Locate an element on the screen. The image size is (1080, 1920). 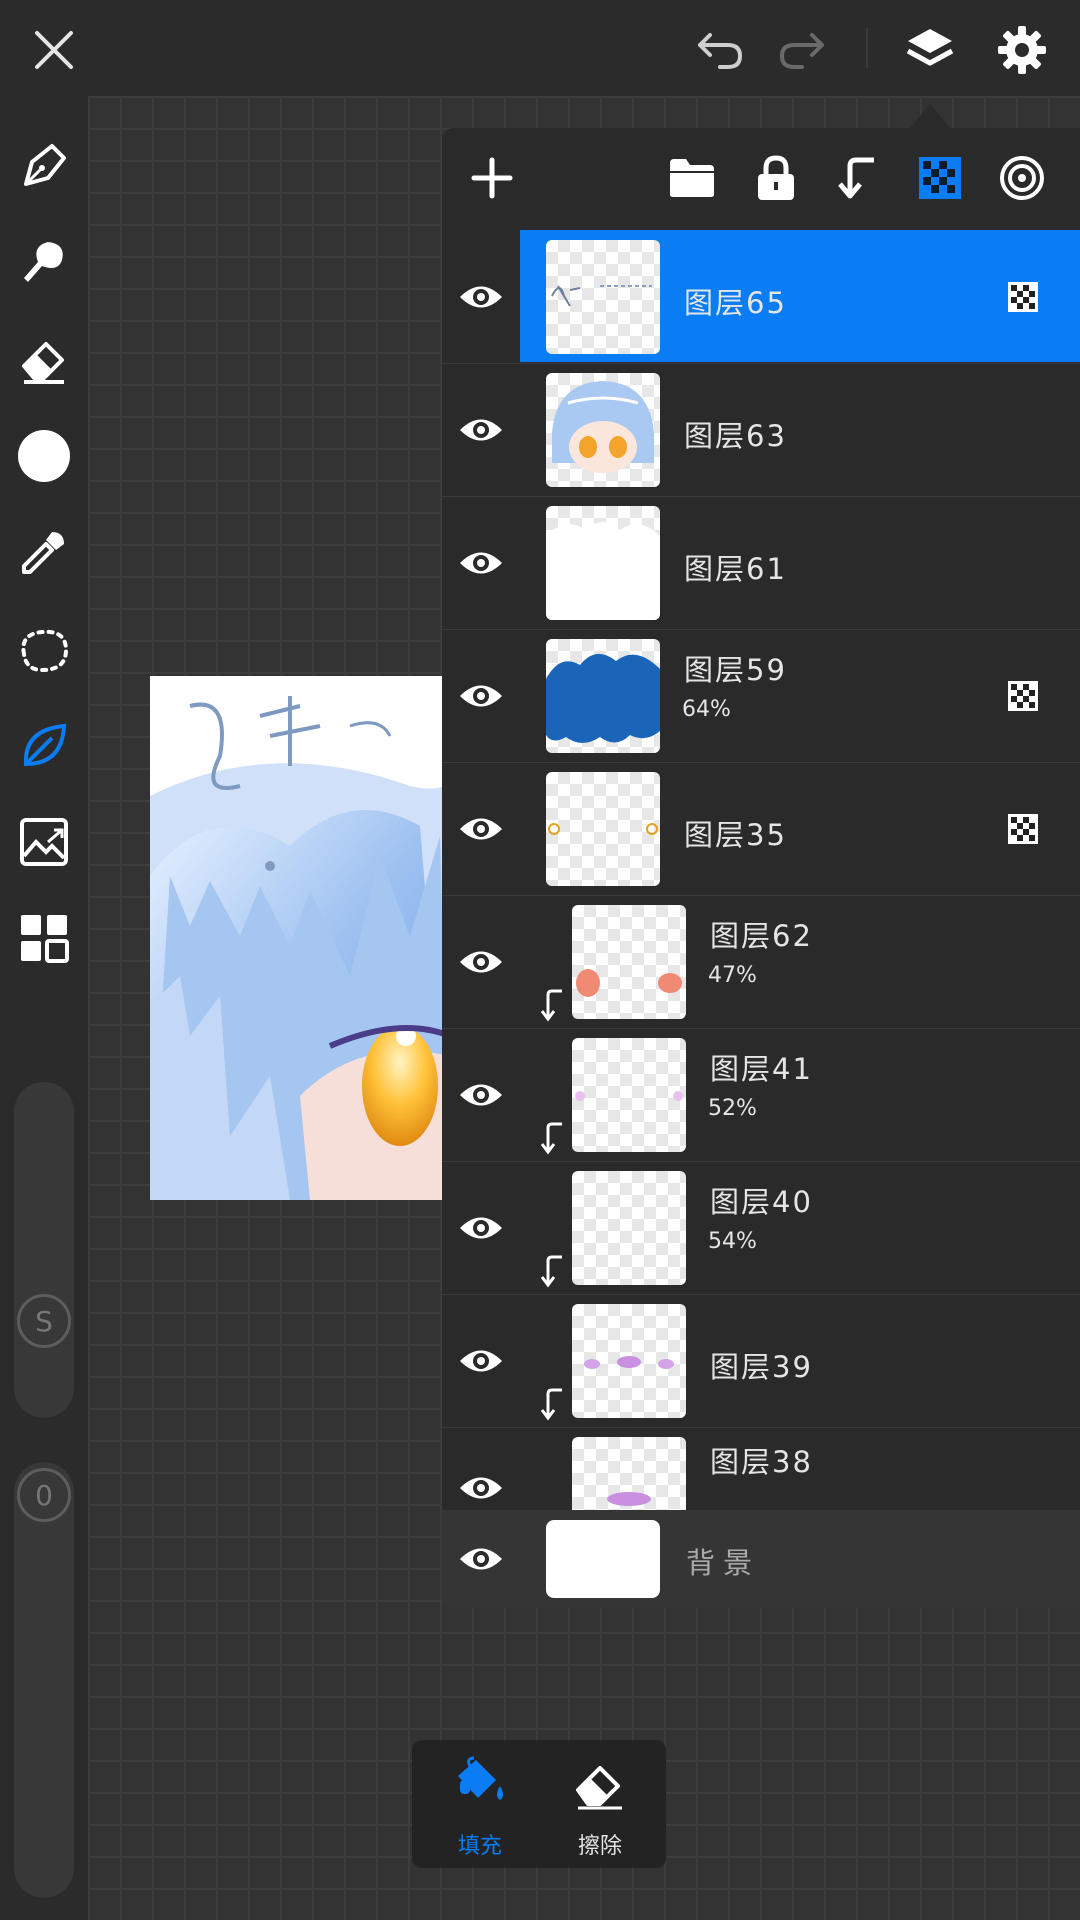
layer-opacity: 52% is located at coordinates (732, 1108).